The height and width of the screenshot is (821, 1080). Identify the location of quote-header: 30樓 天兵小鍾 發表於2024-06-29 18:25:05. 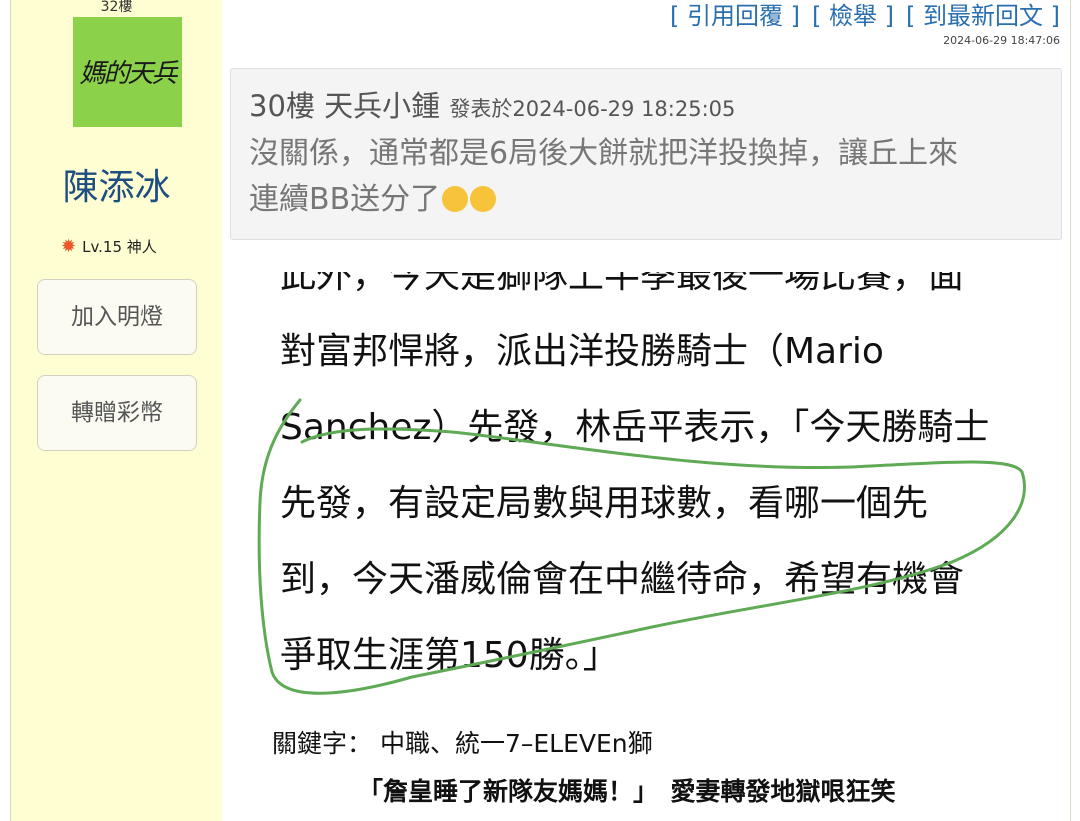
(492, 104).